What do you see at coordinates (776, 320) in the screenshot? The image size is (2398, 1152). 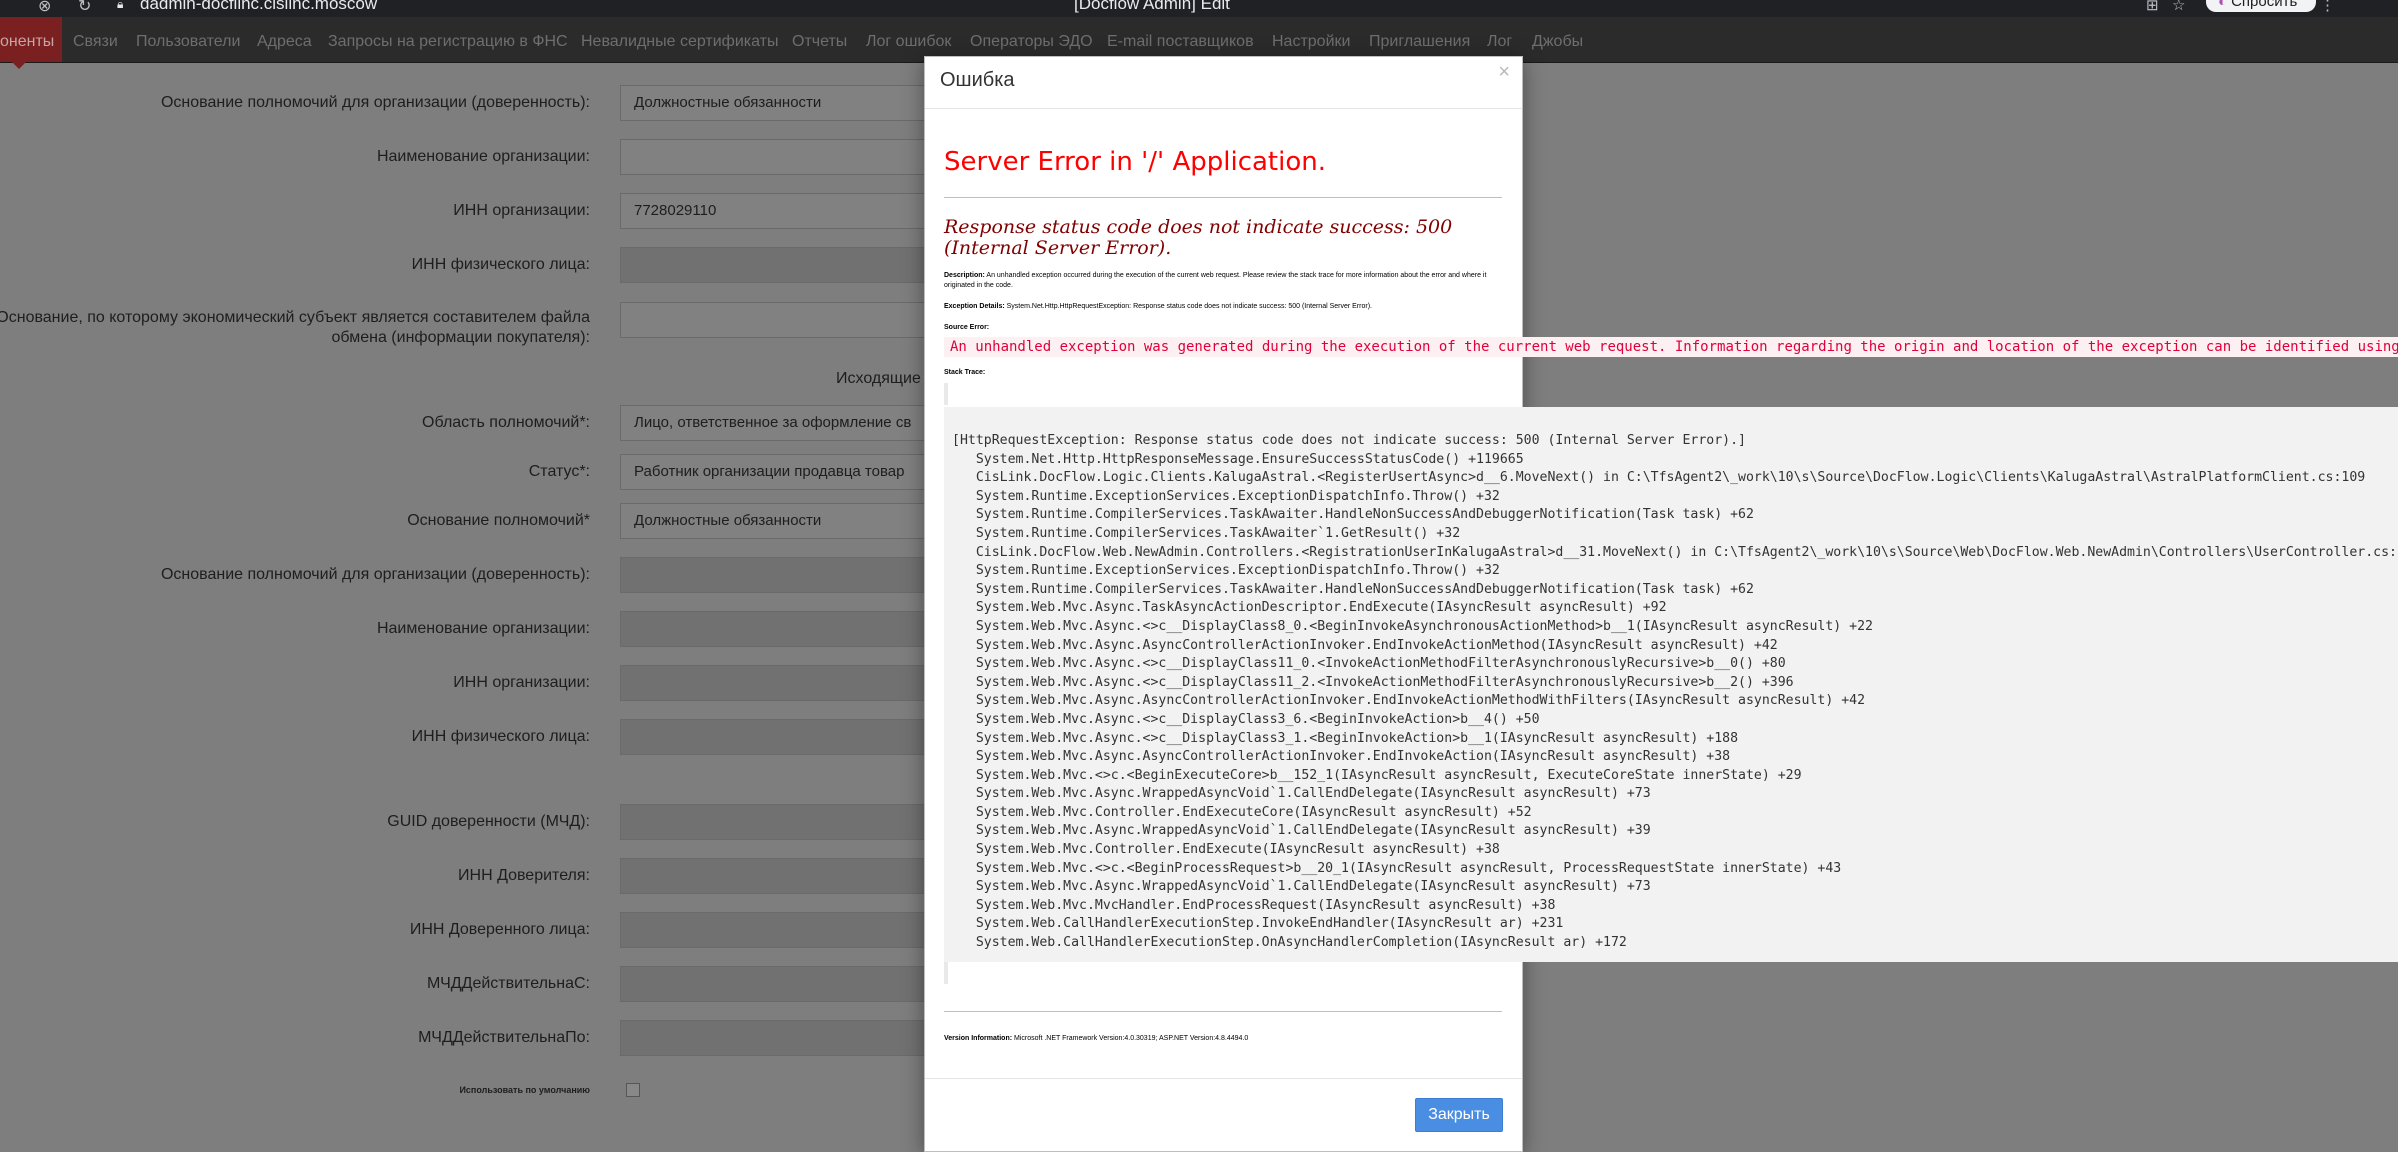 I see `basis-input` at bounding box center [776, 320].